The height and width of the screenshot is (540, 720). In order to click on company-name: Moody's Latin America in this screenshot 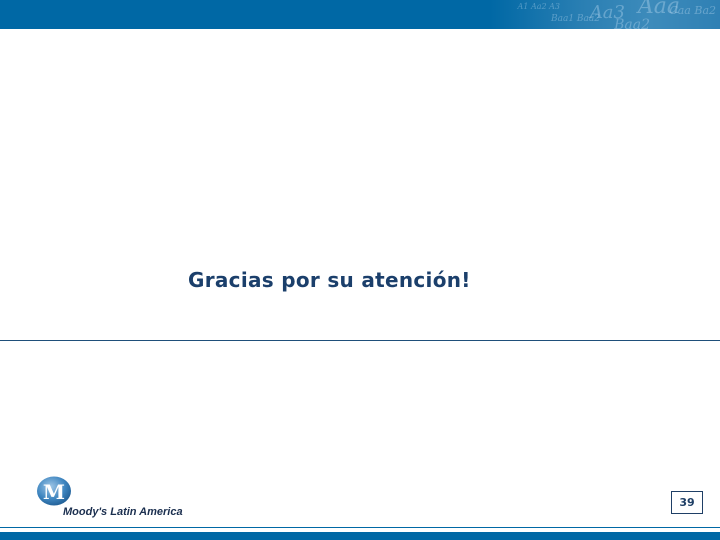, I will do `click(123, 512)`.